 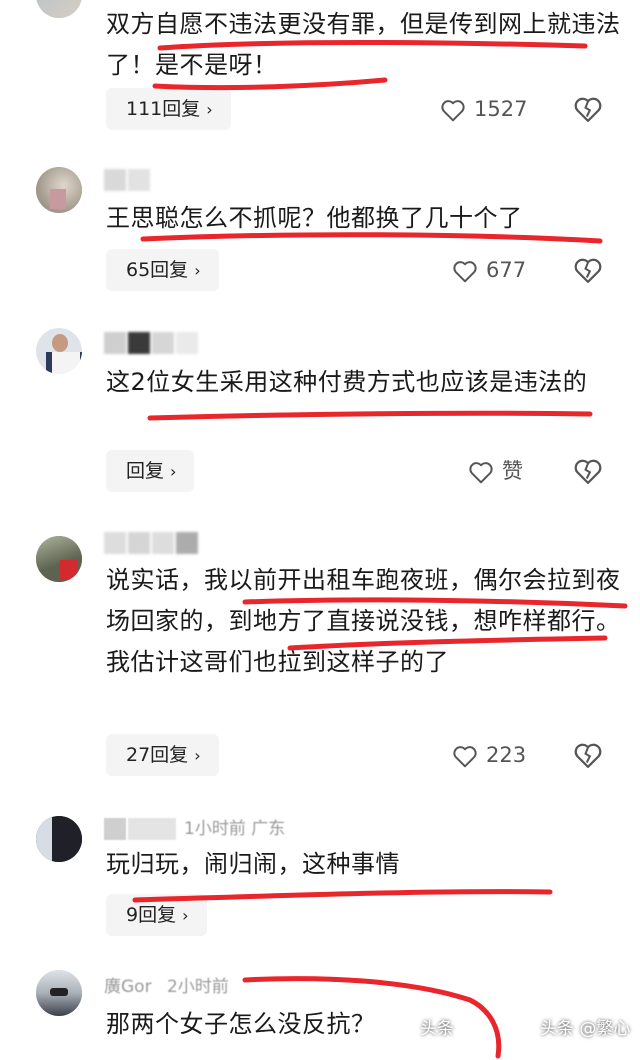 I want to click on like-button: 677, so click(x=489, y=270).